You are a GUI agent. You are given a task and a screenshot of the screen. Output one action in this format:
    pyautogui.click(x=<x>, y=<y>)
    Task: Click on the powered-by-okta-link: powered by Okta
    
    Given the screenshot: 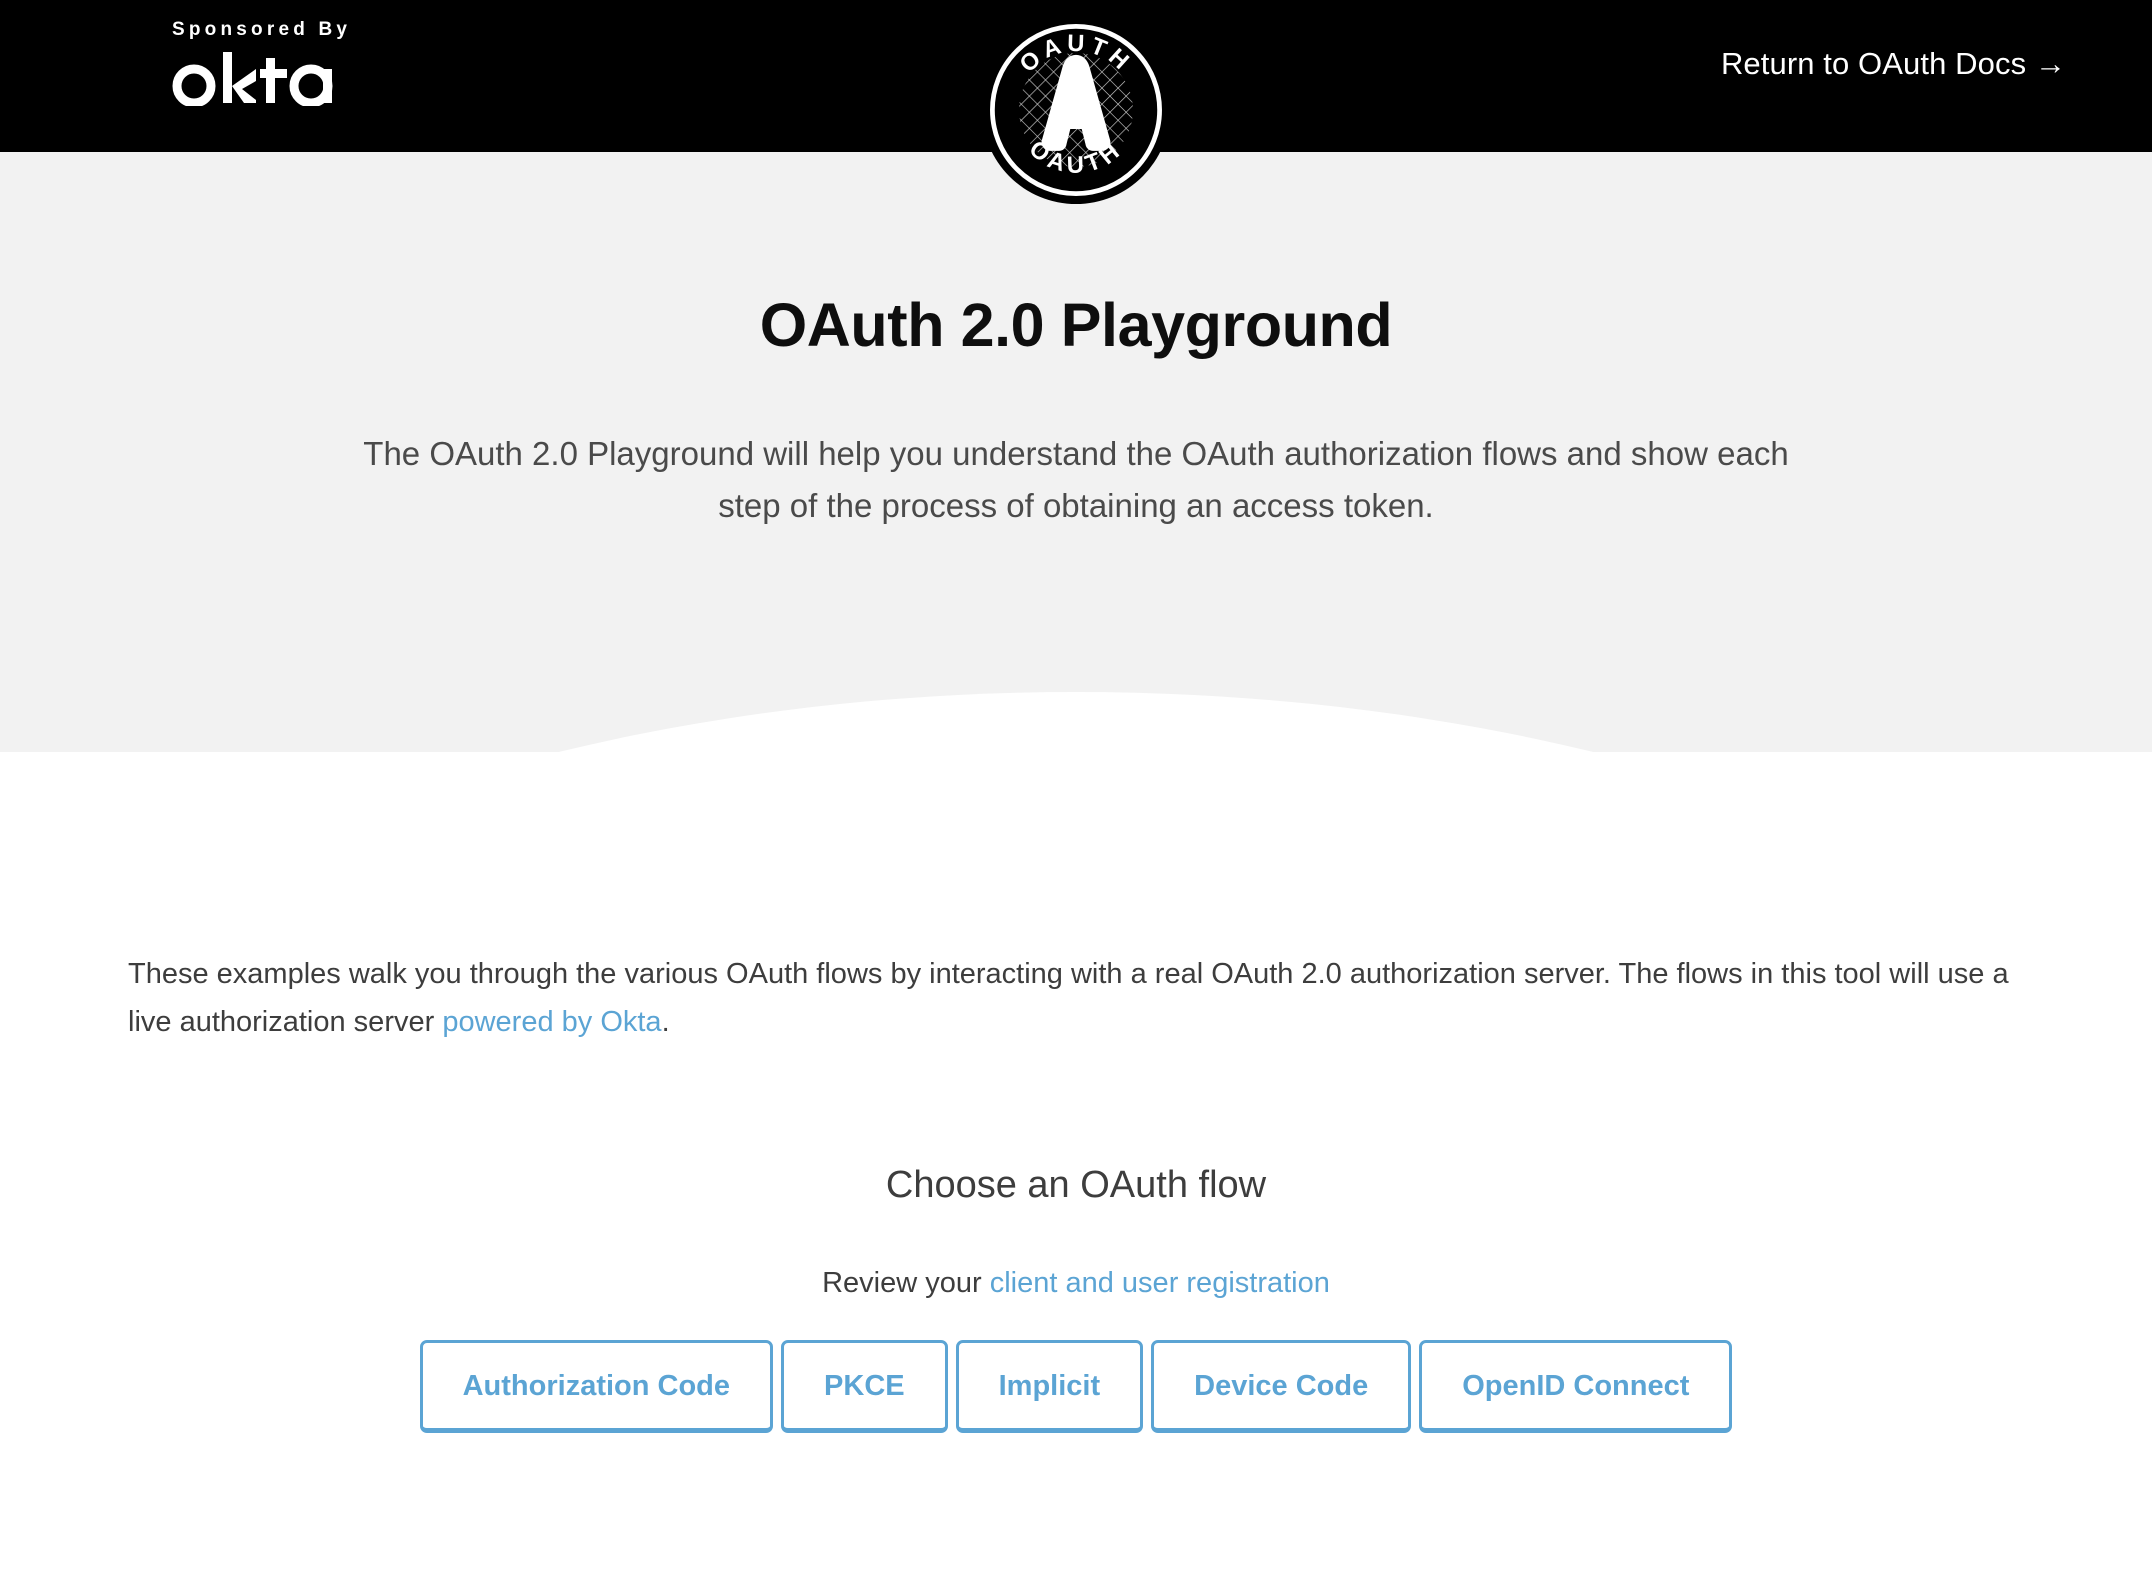 What is the action you would take?
    pyautogui.click(x=551, y=1022)
    